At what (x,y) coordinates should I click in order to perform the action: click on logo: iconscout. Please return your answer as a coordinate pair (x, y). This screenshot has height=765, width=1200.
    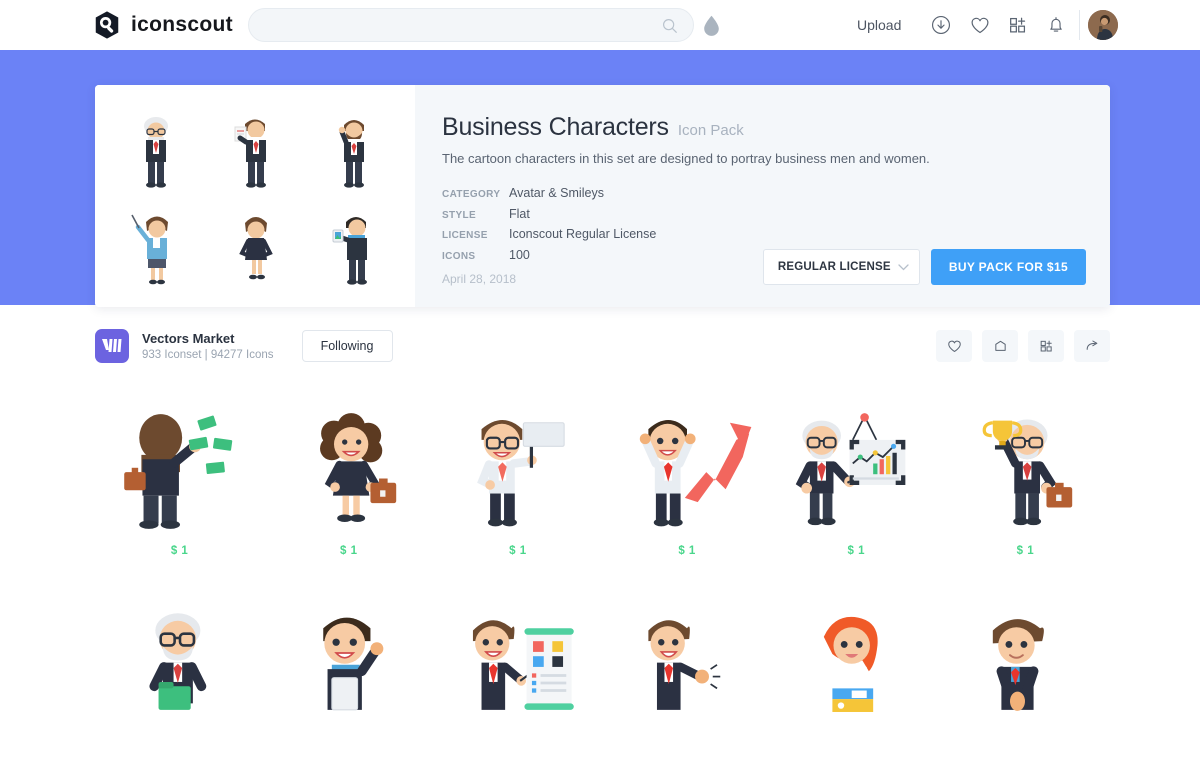
    Looking at the image, I should click on (162, 25).